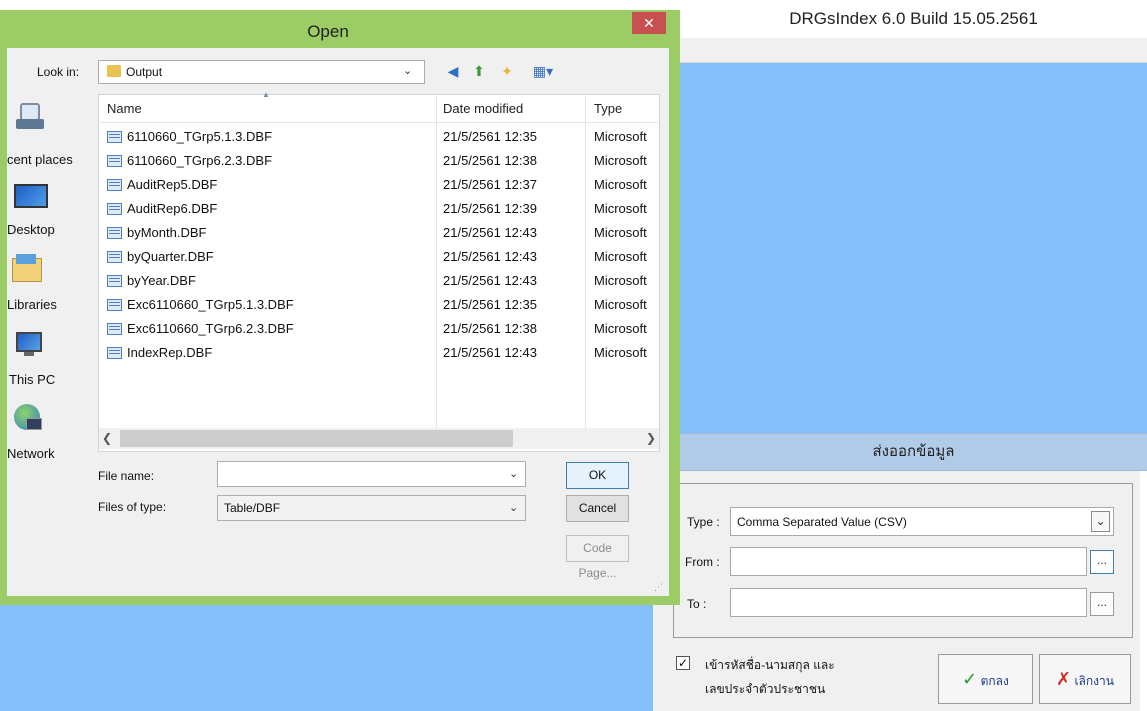 This screenshot has height=711, width=1147. I want to click on resize-grip-icon: ⋰, so click(658, 587).